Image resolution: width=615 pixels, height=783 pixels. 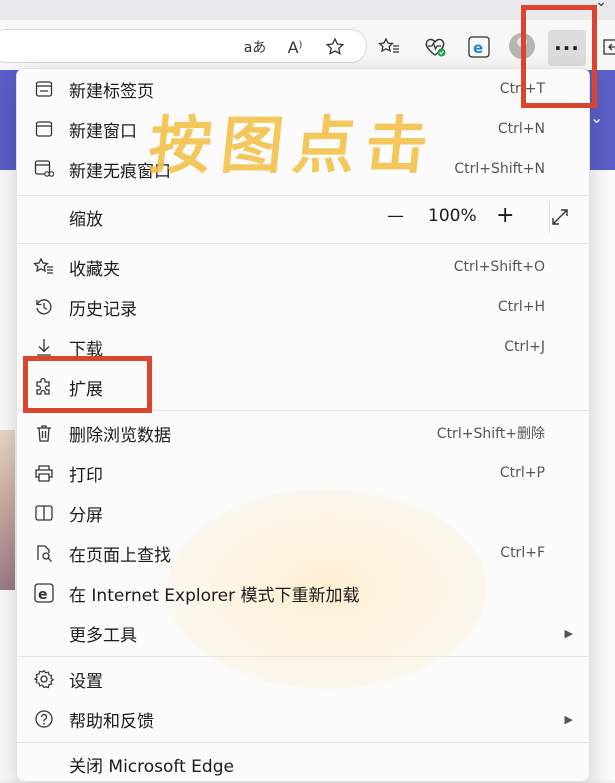 What do you see at coordinates (44, 553) in the screenshot?
I see `find-icon` at bounding box center [44, 553].